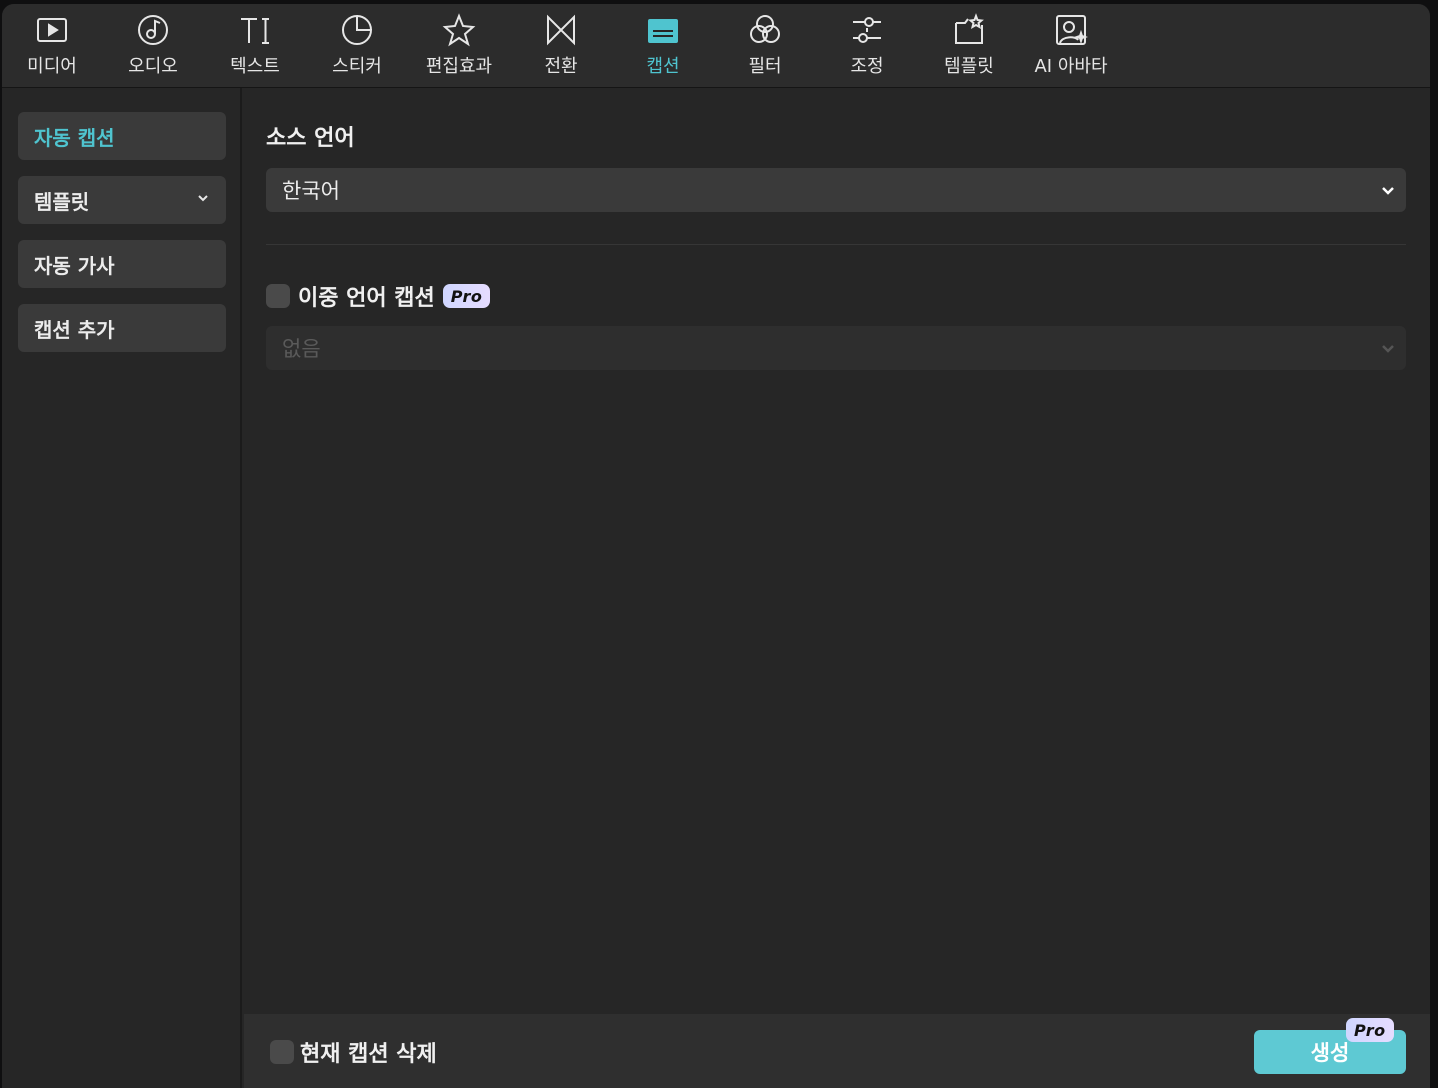 The width and height of the screenshot is (1438, 1088). What do you see at coordinates (459, 30) in the screenshot?
I see `effects-icon` at bounding box center [459, 30].